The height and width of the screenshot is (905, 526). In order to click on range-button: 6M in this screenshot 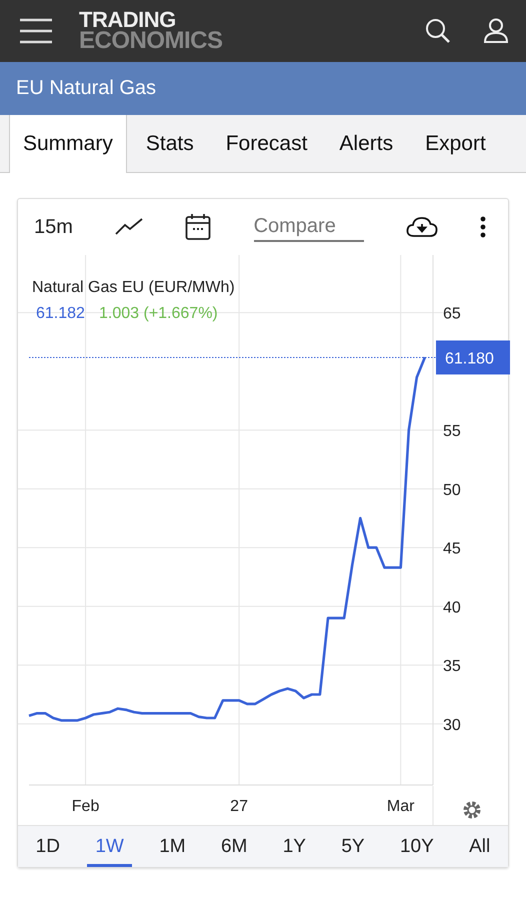, I will do `click(234, 846)`.